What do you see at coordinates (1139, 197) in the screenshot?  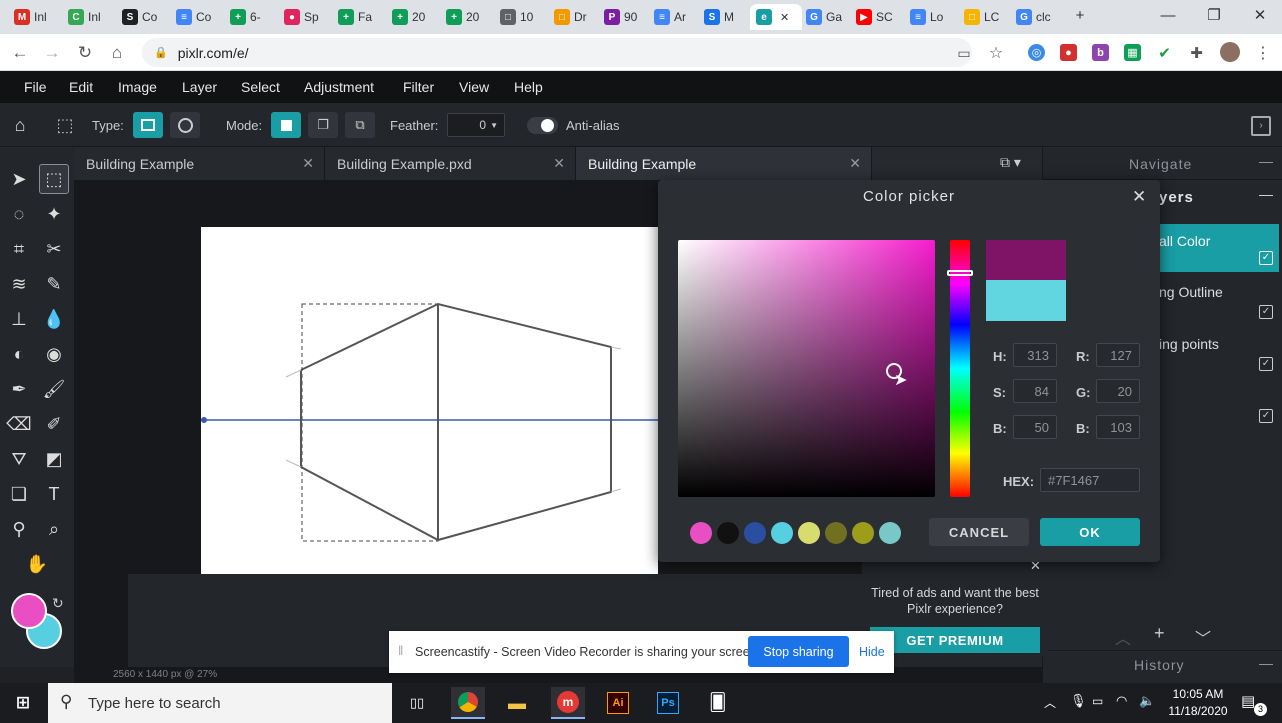 I see `close-dialog-icon: ✕` at bounding box center [1139, 197].